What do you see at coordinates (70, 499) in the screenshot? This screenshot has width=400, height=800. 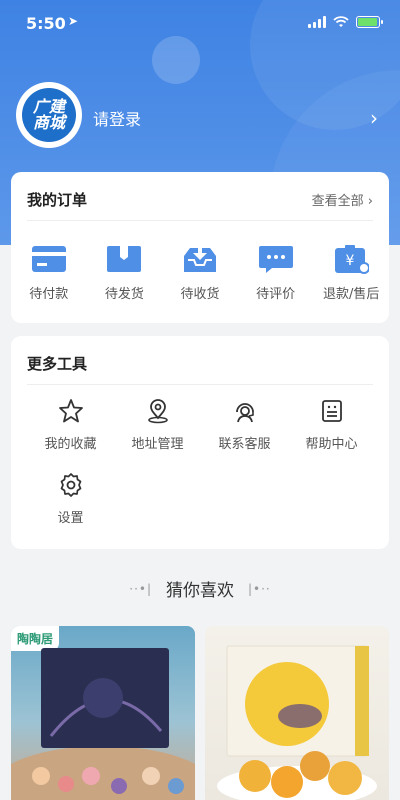 I see `tool-settings: 设置` at bounding box center [70, 499].